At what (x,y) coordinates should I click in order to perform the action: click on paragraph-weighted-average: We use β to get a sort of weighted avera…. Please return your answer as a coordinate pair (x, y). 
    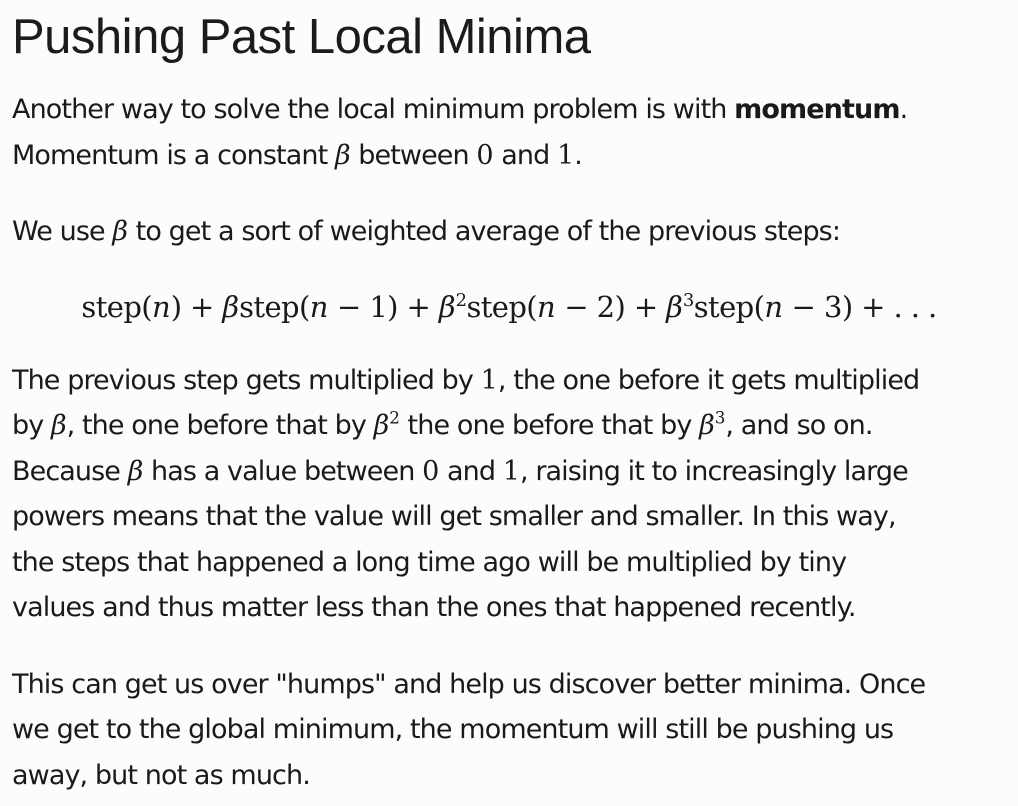
    Looking at the image, I should click on (509, 232).